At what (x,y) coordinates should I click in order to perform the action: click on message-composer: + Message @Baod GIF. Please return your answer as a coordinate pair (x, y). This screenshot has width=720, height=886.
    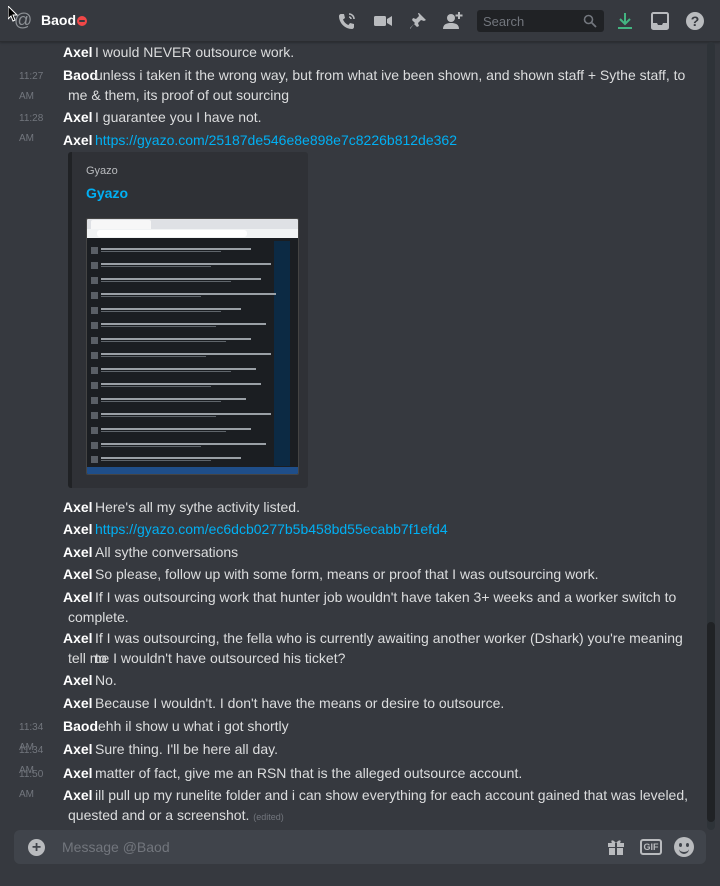
    Looking at the image, I should click on (360, 847).